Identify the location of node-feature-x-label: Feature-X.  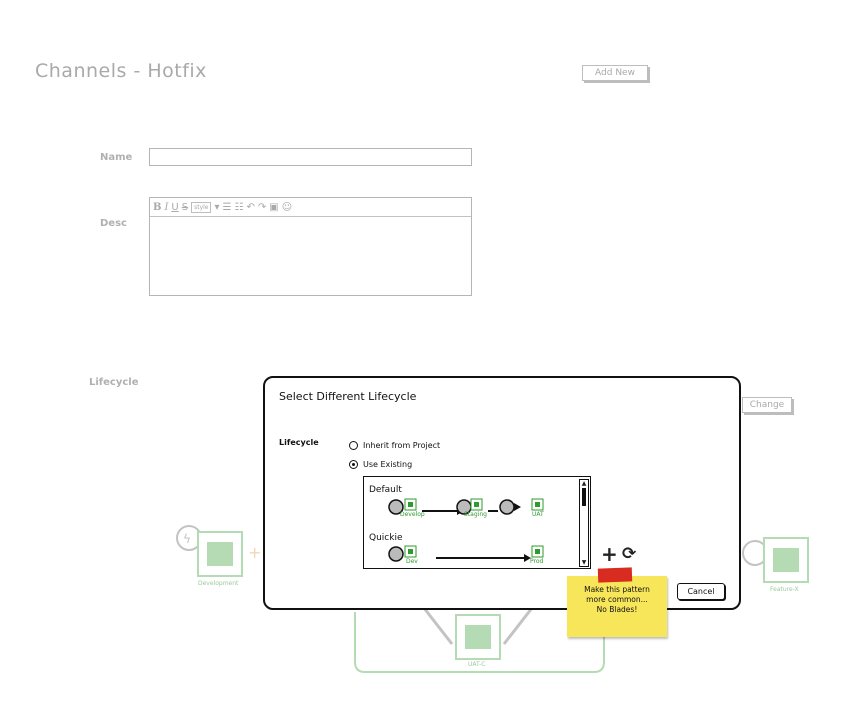
(784, 589).